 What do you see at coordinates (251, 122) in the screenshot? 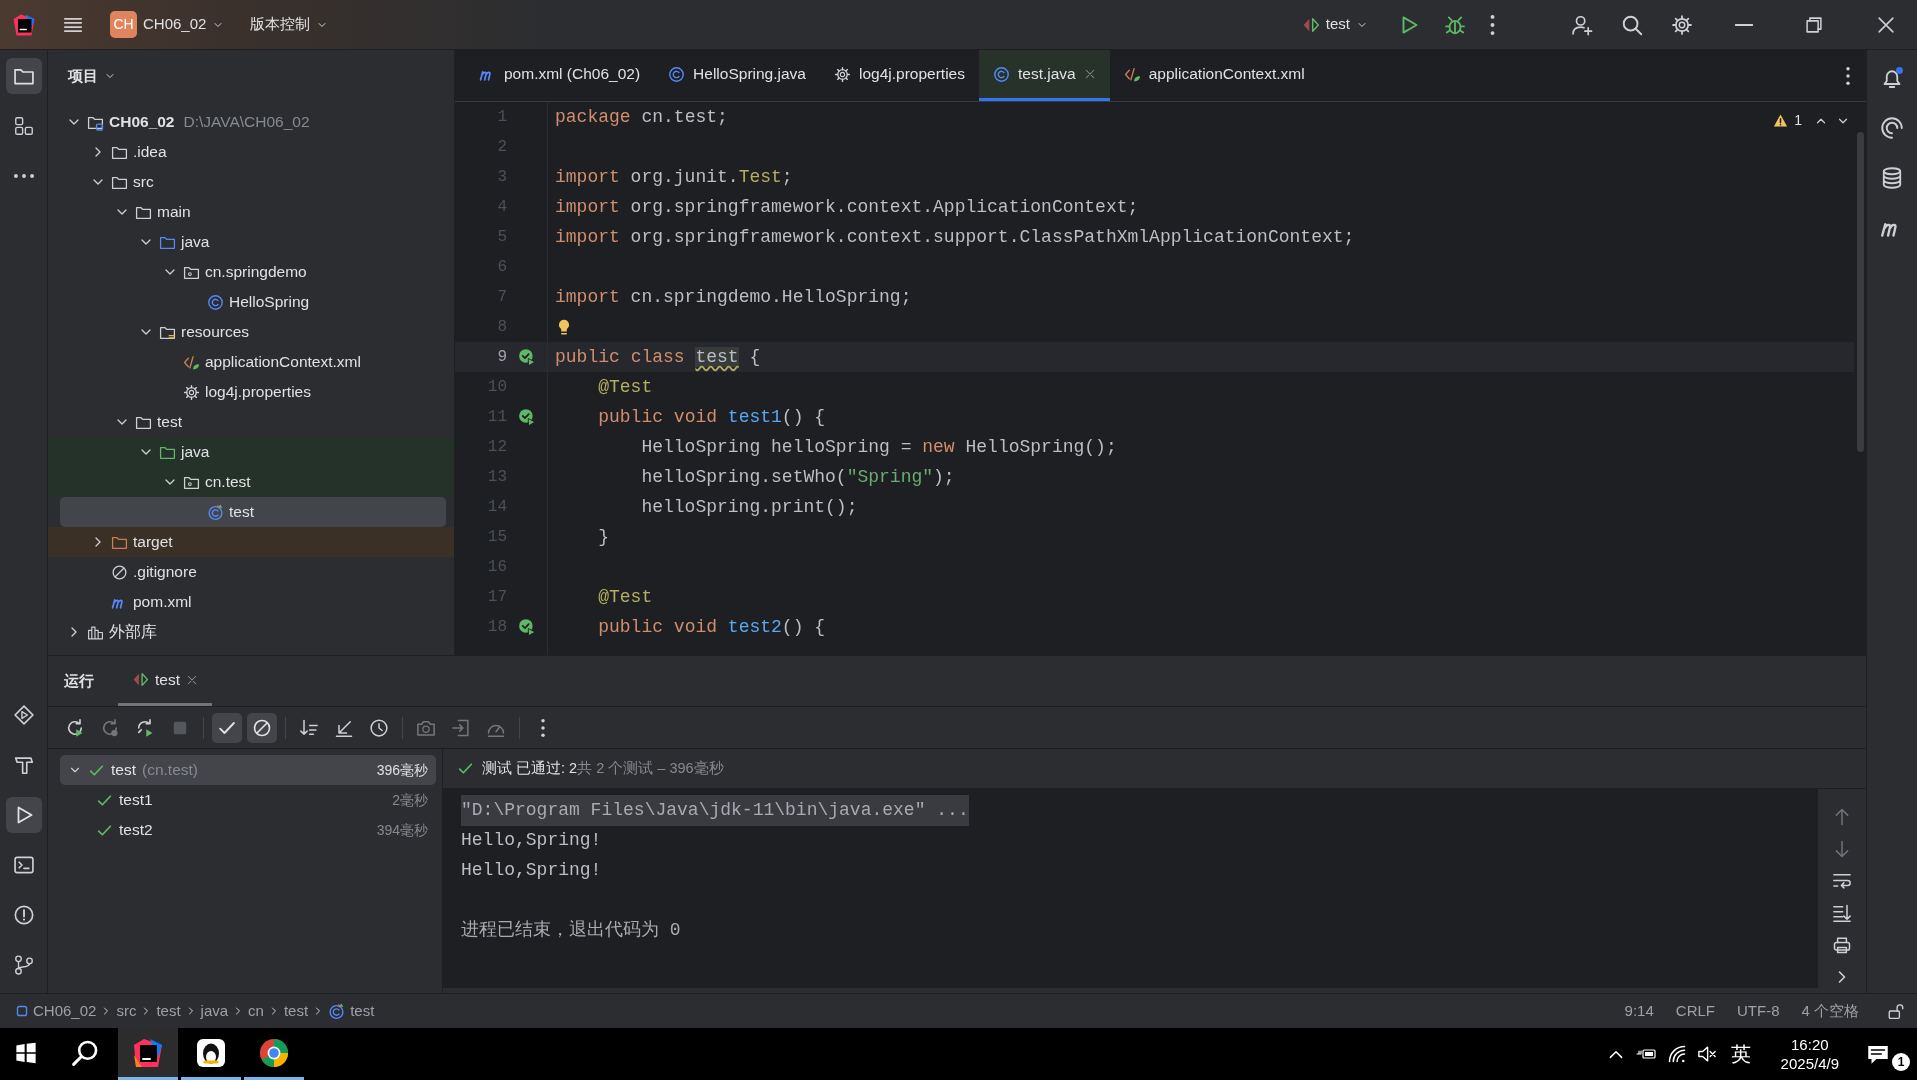
I see `tree-item: CH06_02 D:\JAVA\CH06_02` at bounding box center [251, 122].